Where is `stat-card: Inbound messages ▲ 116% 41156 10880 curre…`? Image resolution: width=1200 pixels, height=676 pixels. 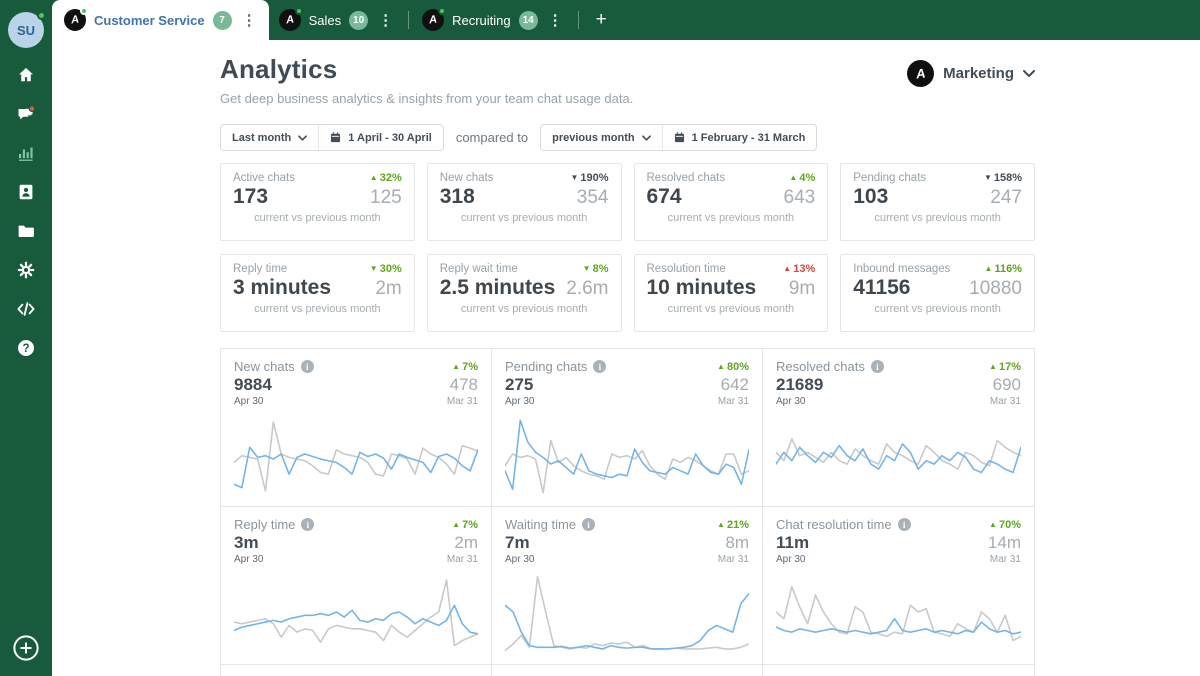 stat-card: Inbound messages ▲ 116% 41156 10880 curre… is located at coordinates (937, 293).